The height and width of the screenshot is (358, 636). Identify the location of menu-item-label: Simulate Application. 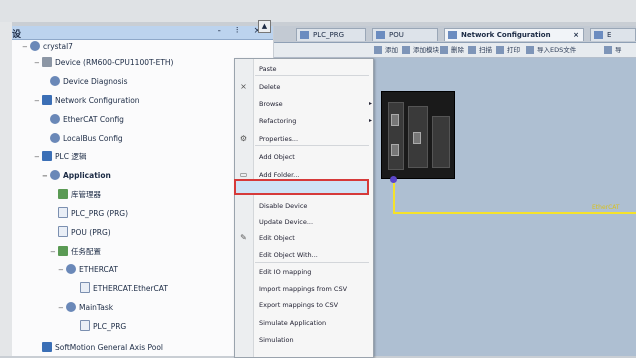
(293, 323).